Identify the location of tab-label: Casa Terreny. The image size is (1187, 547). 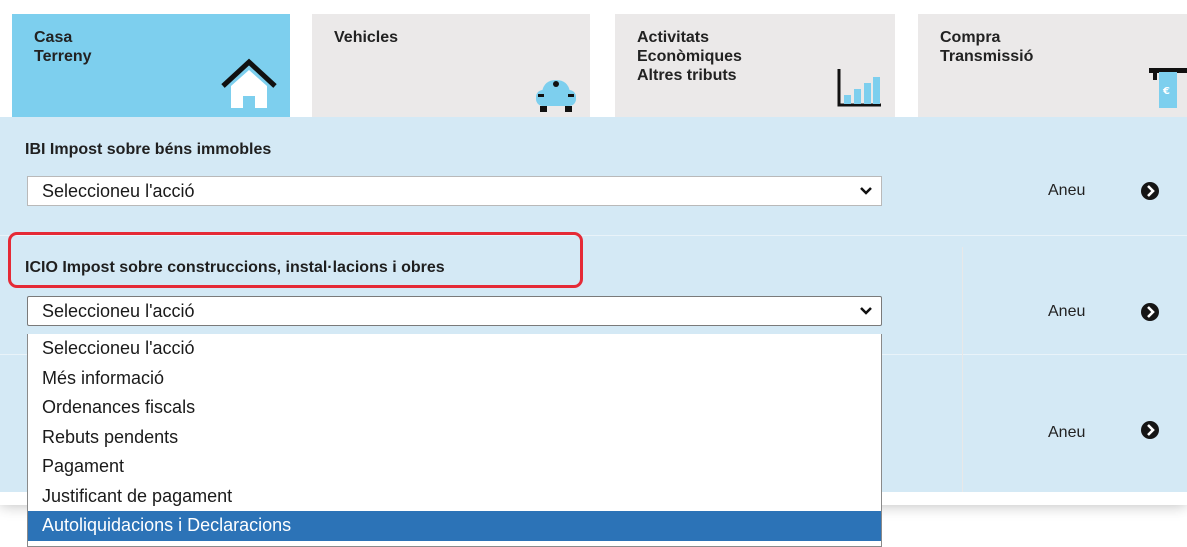
(63, 47).